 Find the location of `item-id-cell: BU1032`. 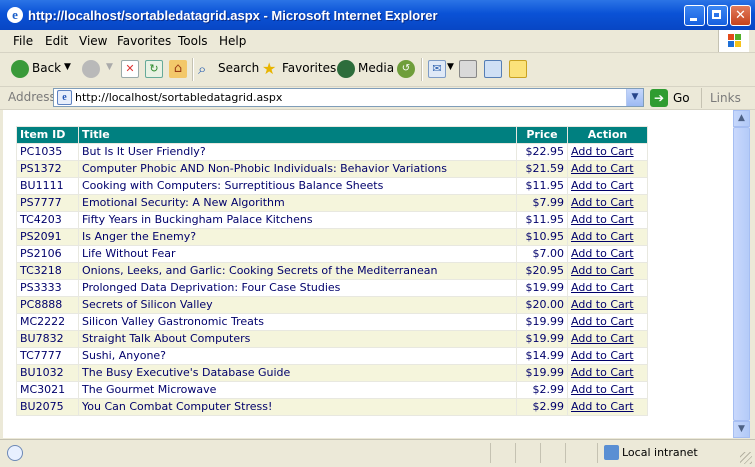

item-id-cell: BU1032 is located at coordinates (47, 373).